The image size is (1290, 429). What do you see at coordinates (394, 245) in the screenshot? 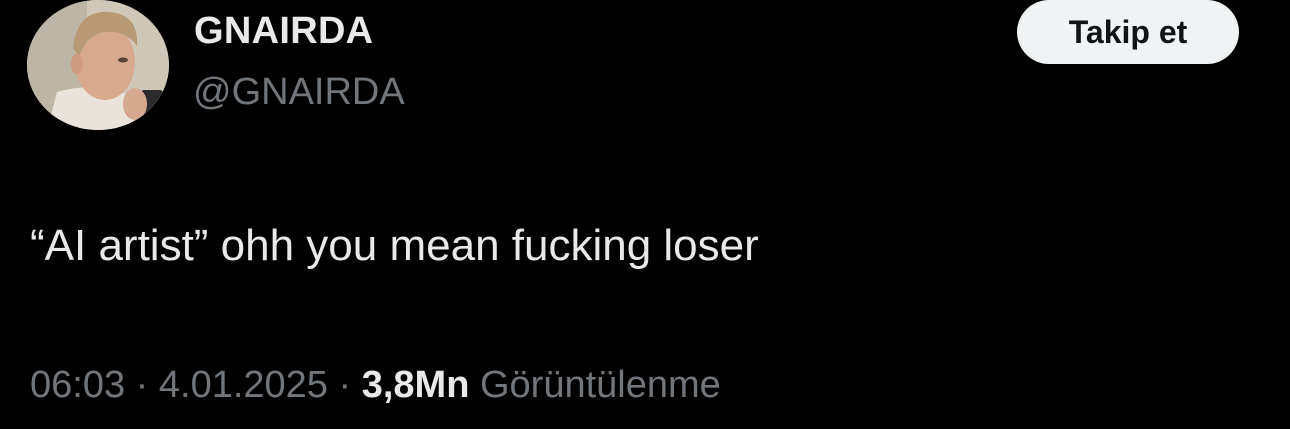
I see `tweet-text: “AI artist” ohh you mean fucking loser` at bounding box center [394, 245].